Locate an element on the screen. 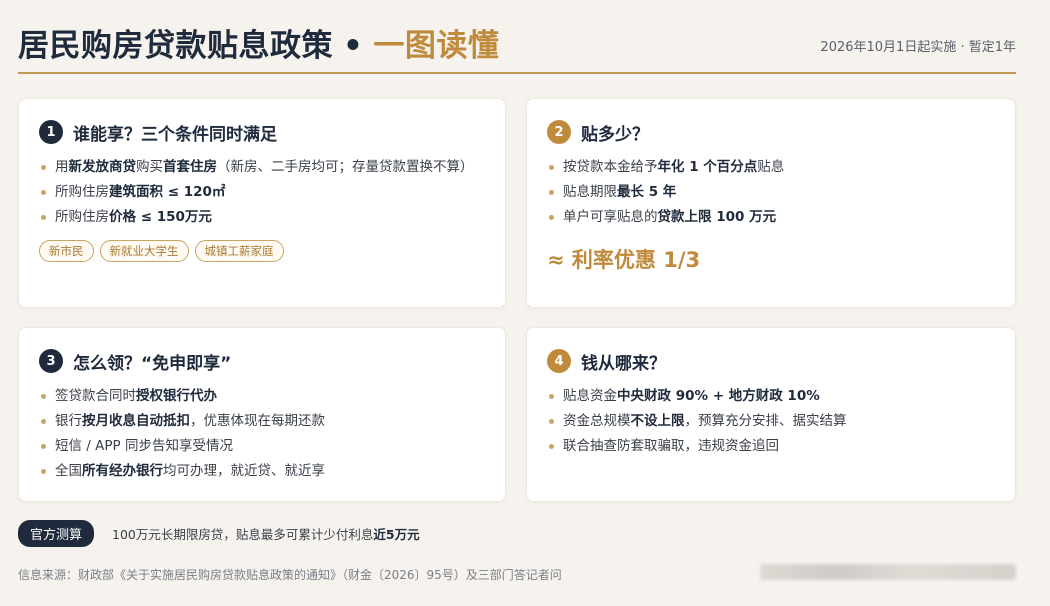 This screenshot has width=1050, height=606. header: 居民购房贷款贴息政策 • 一图读懂 2026年10月1日起实施 · 暂定1年 is located at coordinates (517, 46).